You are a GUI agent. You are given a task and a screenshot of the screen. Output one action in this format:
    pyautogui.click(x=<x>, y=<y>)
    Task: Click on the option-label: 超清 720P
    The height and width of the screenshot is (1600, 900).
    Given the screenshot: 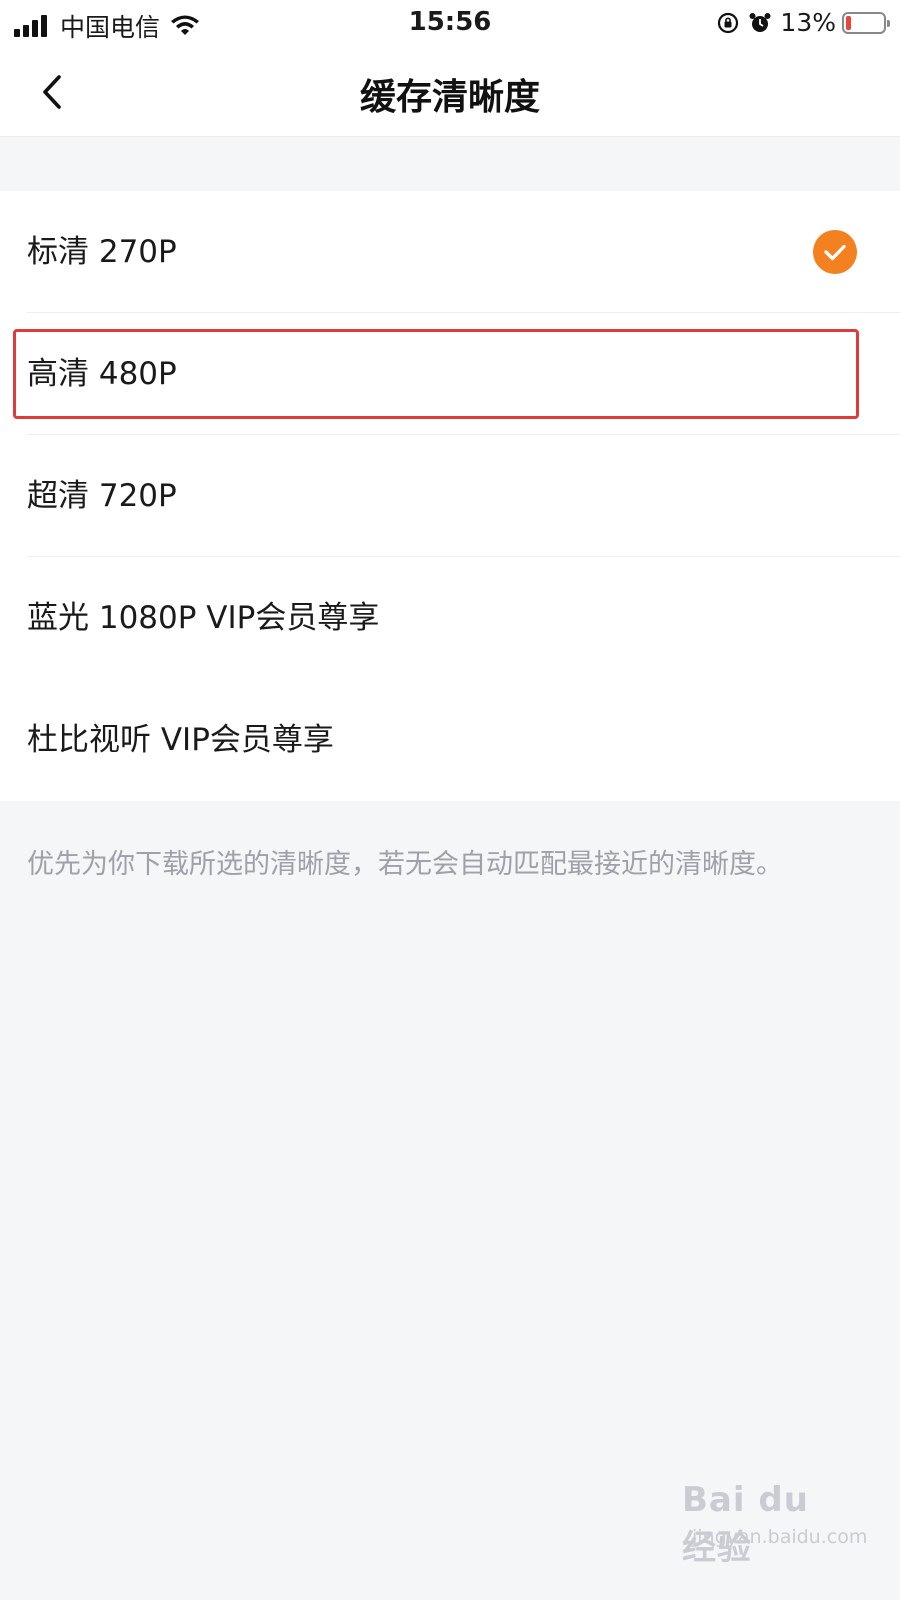 What is the action you would take?
    pyautogui.click(x=102, y=496)
    